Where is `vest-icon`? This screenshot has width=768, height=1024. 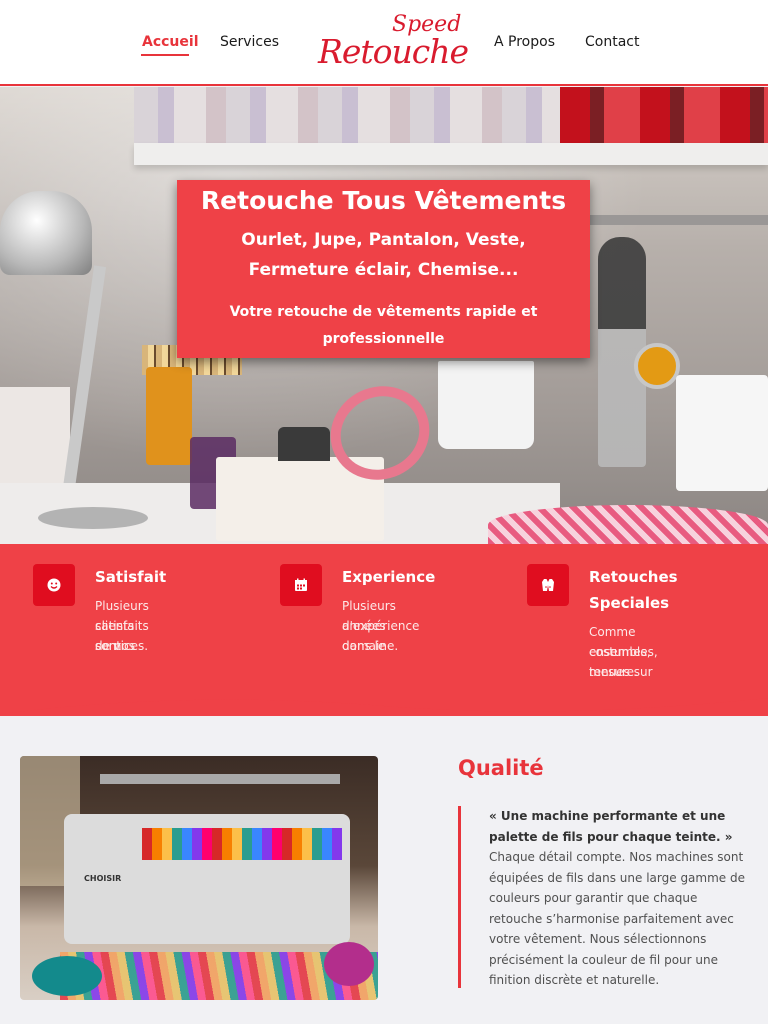
vest-icon is located at coordinates (548, 585).